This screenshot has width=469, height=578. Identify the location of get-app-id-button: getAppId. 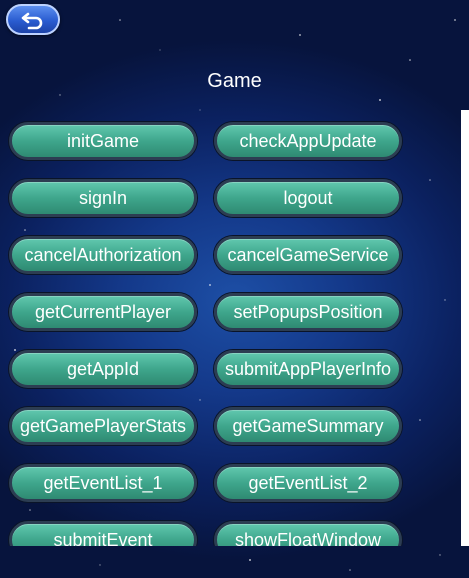
(103, 369).